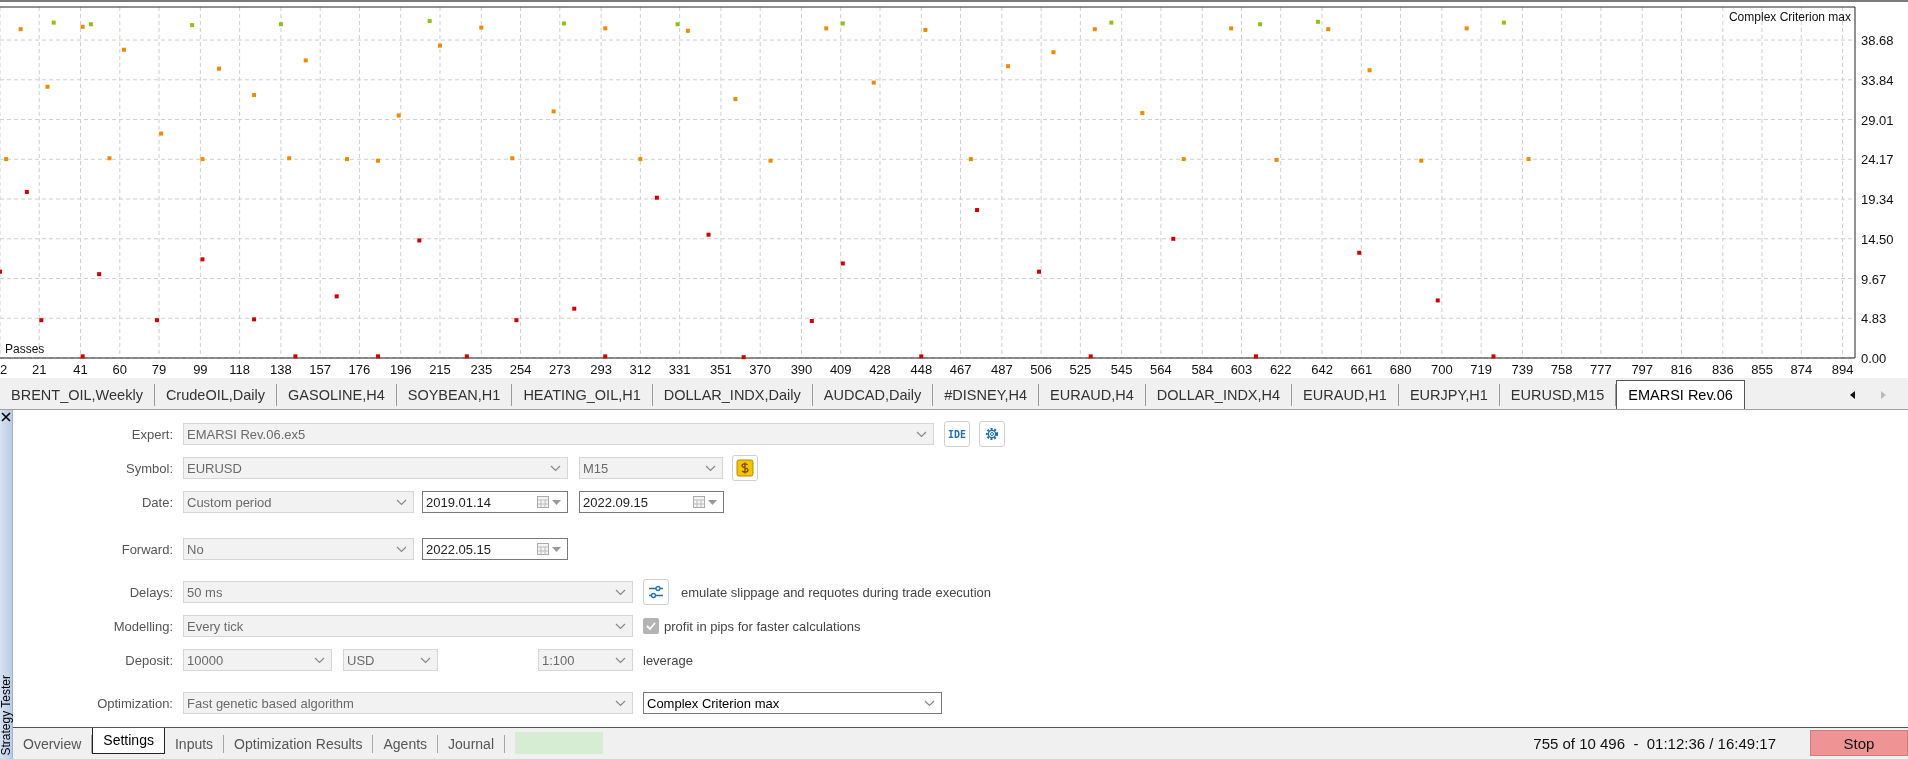 The image size is (1908, 759). Describe the element at coordinates (454, 395) in the screenshot. I see `tab: SOYBEAN,H1` at that location.